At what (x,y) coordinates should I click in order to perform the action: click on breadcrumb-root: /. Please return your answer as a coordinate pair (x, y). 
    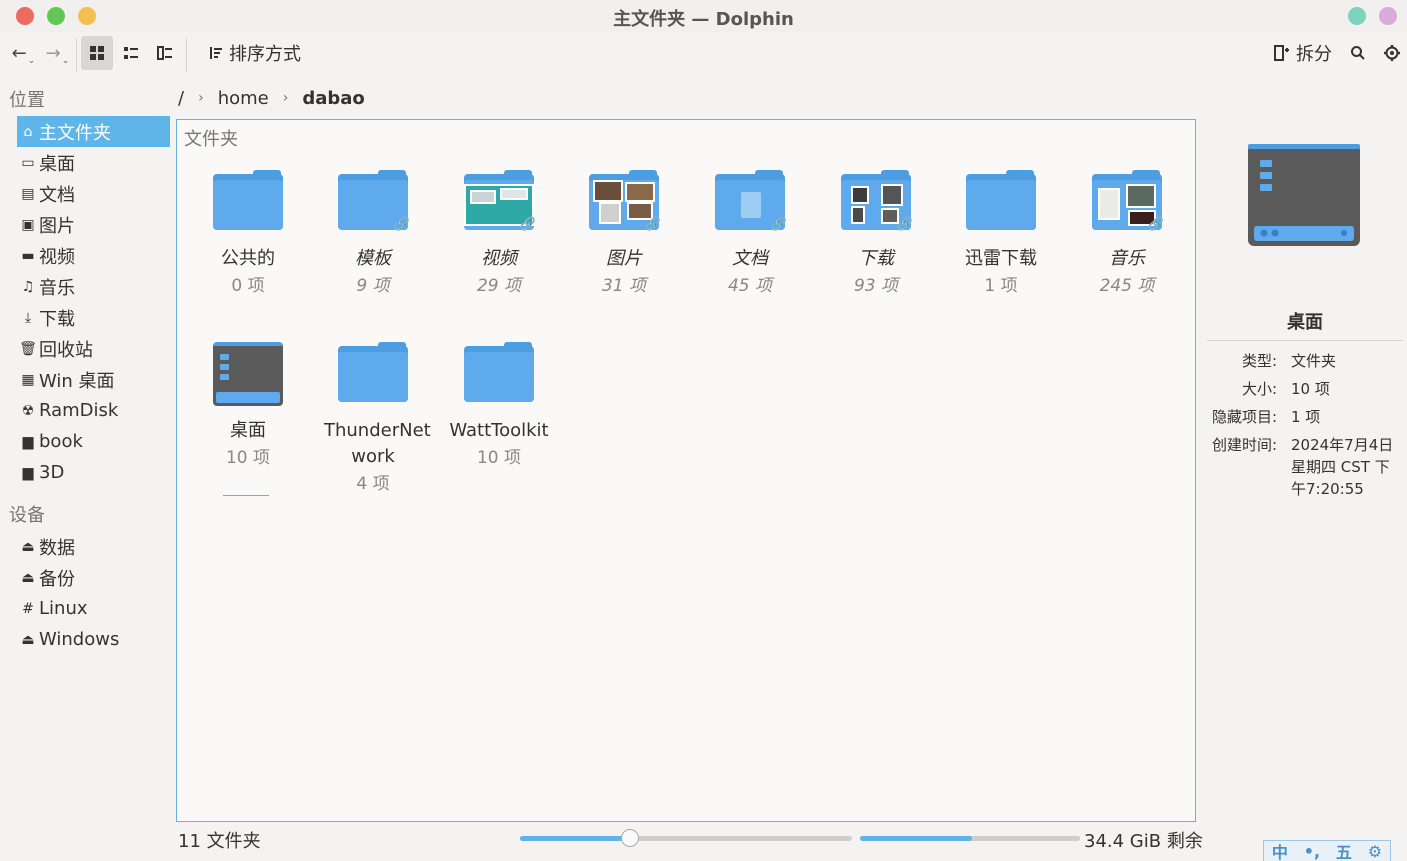
    Looking at the image, I should click on (181, 98).